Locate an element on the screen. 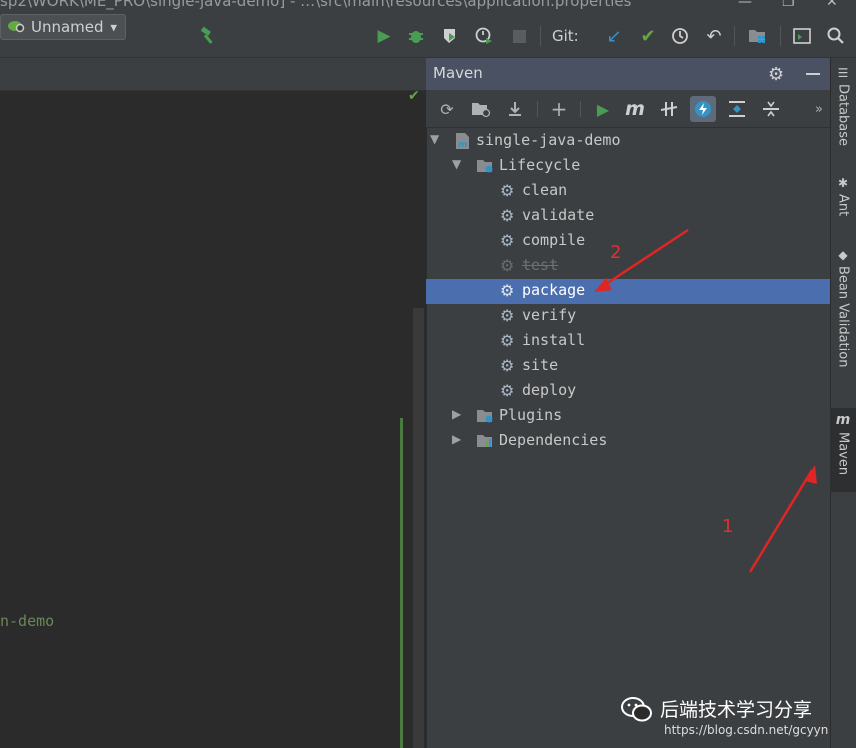 The image size is (856, 748). annotation-label-2: 2 is located at coordinates (616, 252).